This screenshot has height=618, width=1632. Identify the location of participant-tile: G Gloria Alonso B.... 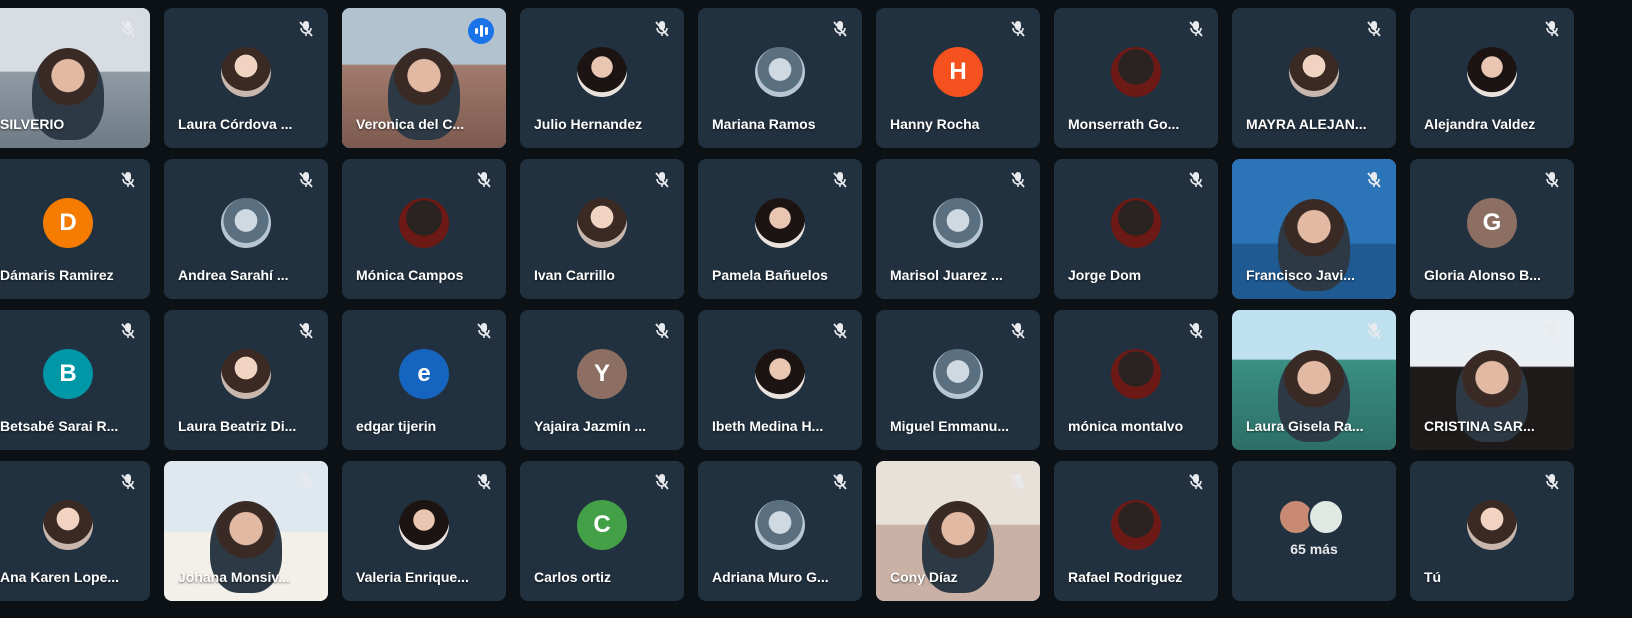
(1492, 229).